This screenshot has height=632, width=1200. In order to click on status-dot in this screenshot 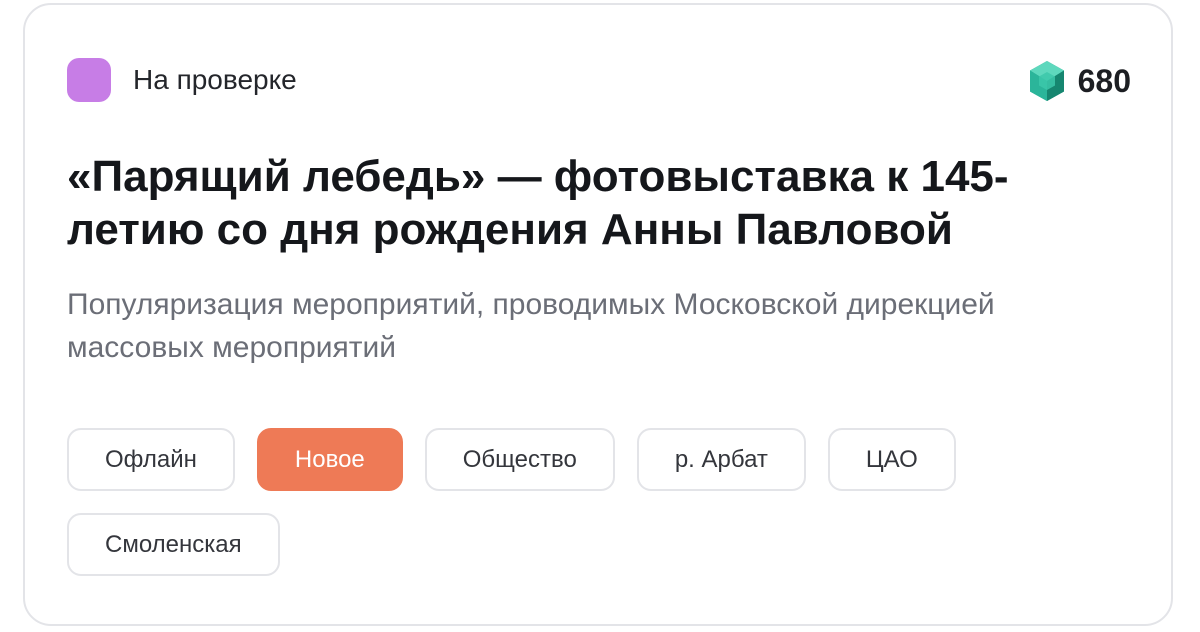, I will do `click(89, 80)`.